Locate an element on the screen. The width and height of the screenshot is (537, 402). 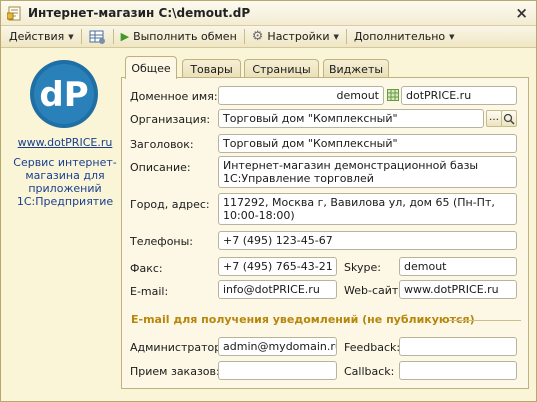
orders-label: Прием заказов: is located at coordinates (175, 371).